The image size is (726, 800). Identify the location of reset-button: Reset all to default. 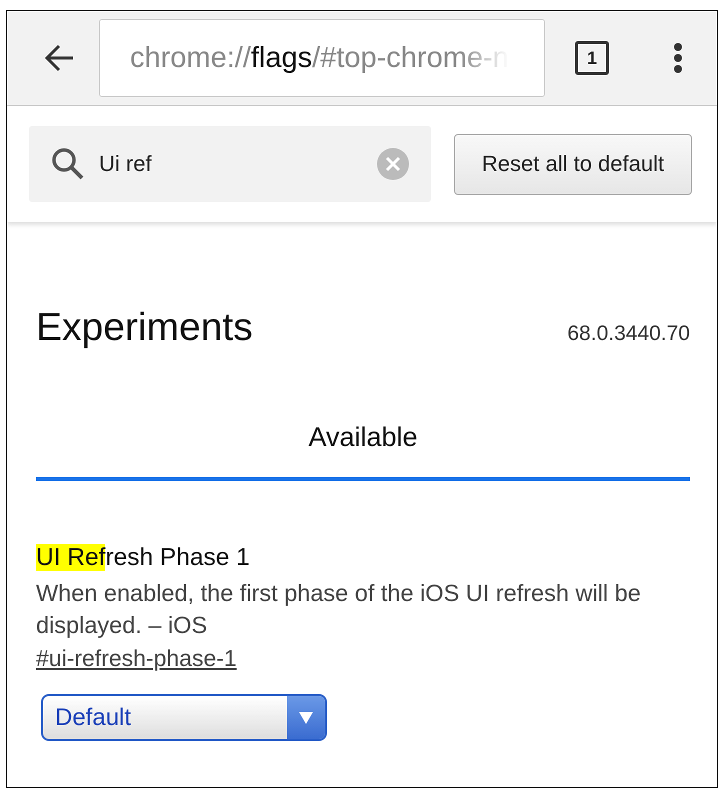
(573, 164).